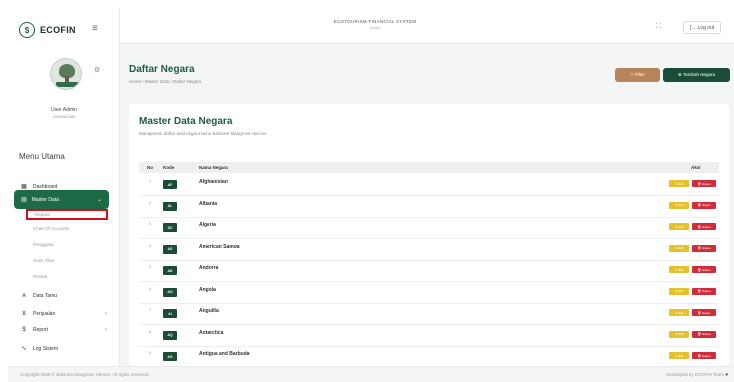 This screenshot has width=734, height=382. I want to click on sidebar-item-label: Master Data, so click(45, 199).